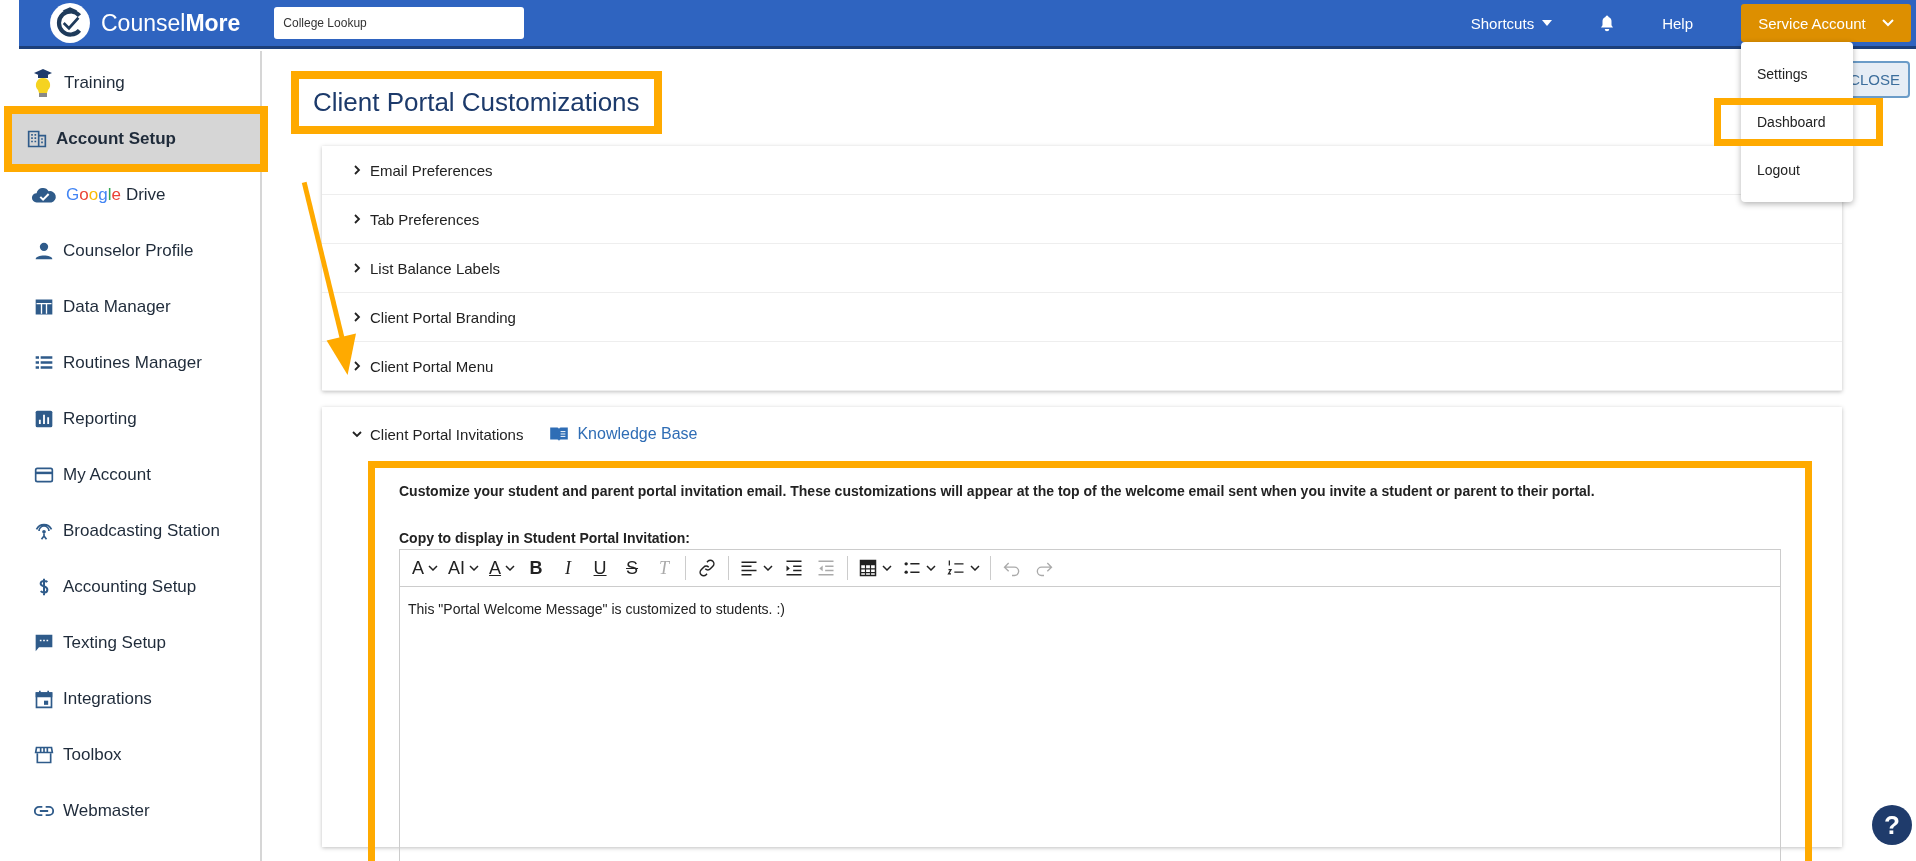  What do you see at coordinates (596, 609) in the screenshot?
I see `editor-text: This "Portal Welcome Message" is customized to students. :)` at bounding box center [596, 609].